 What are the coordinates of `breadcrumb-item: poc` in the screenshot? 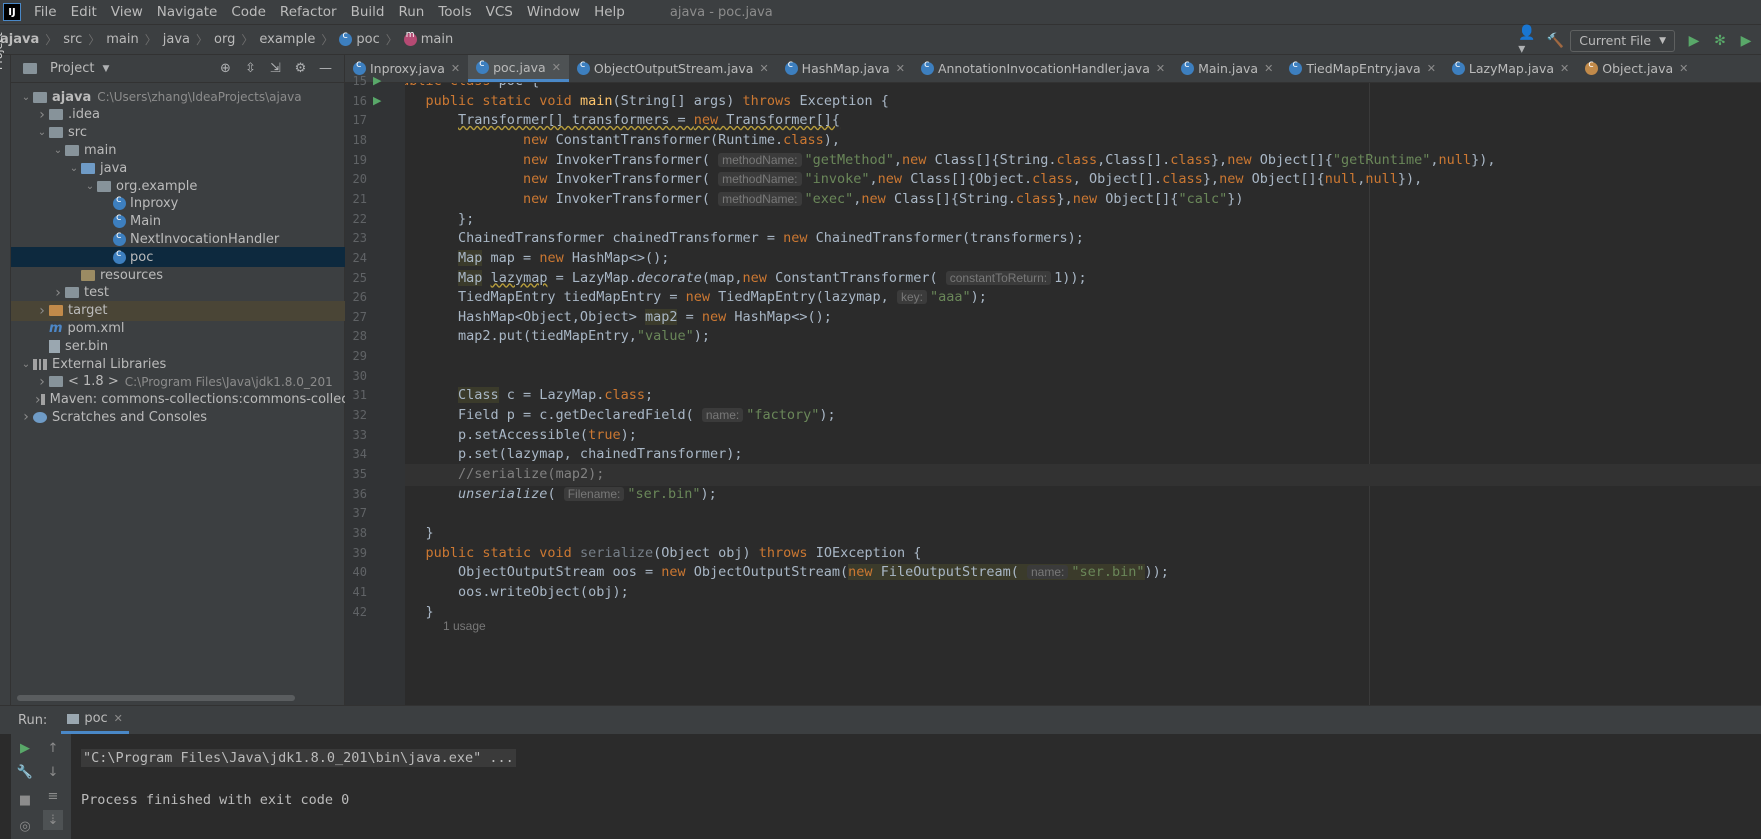 It's located at (359, 38).